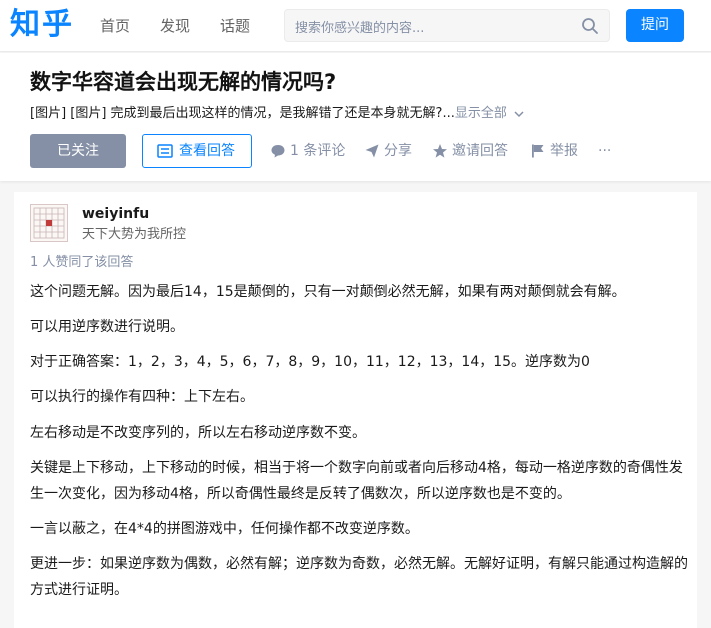  What do you see at coordinates (183, 82) in the screenshot?
I see `question-title: 数字华容道会出现无解的情况吗?` at bounding box center [183, 82].